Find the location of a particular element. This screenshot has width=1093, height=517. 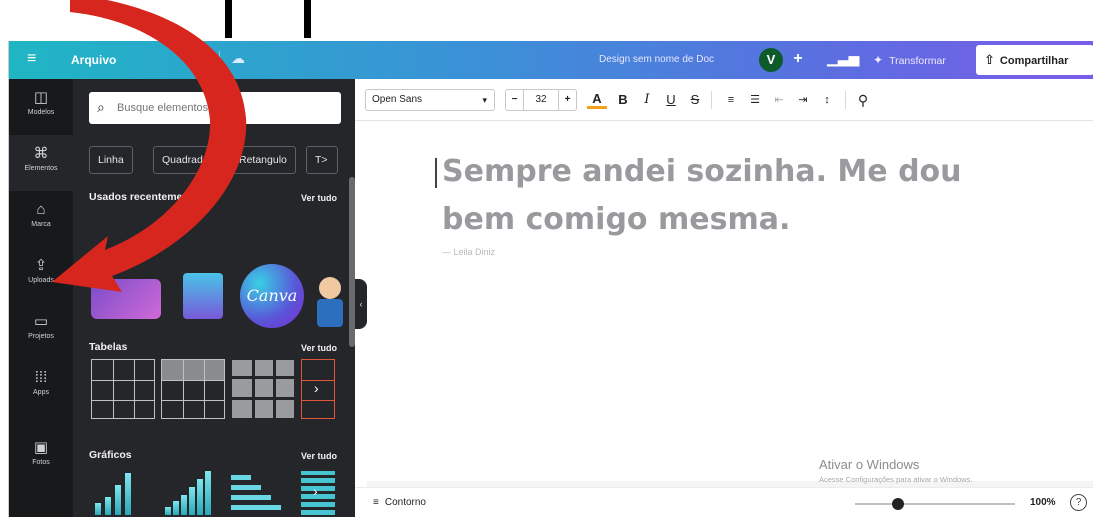

hamburger-icon: ≡ is located at coordinates (35, 59).